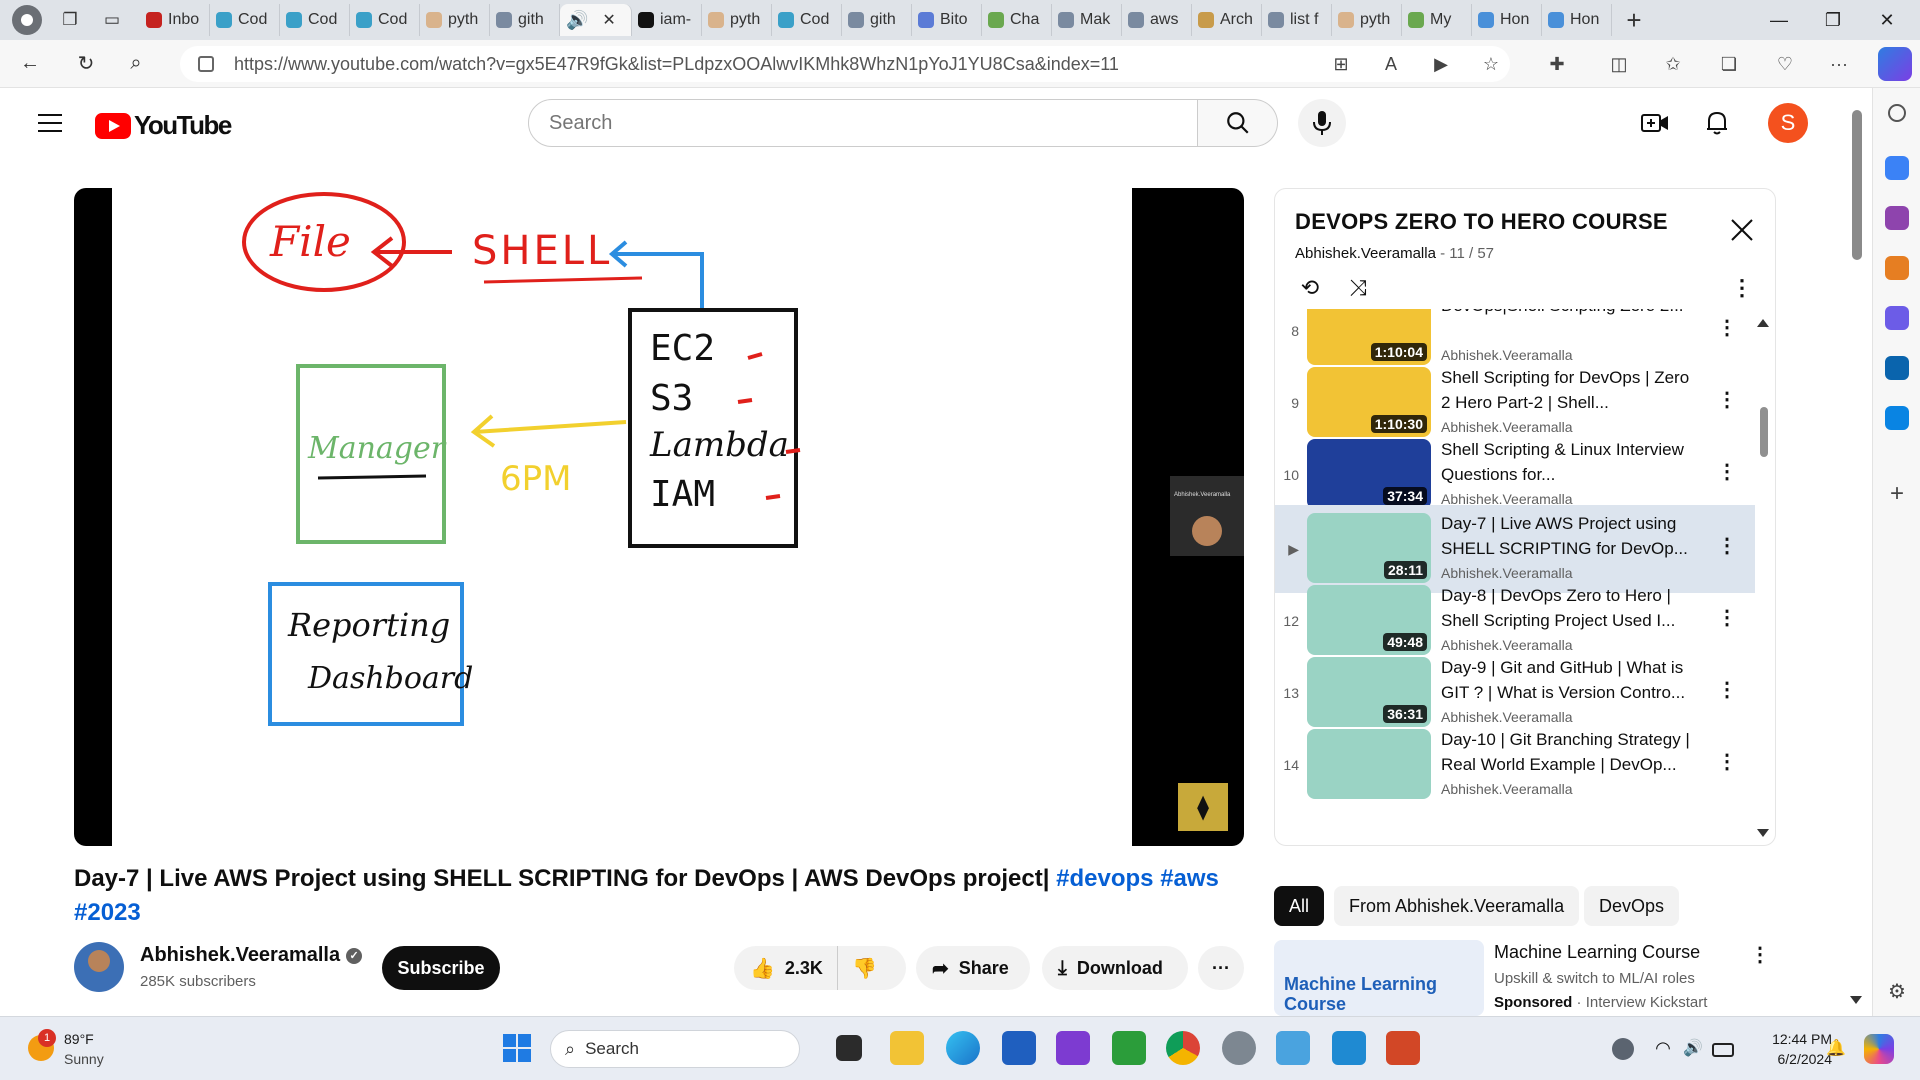 This screenshot has width=1920, height=1080. I want to click on weather-temperature: 89°F, so click(79, 1039).